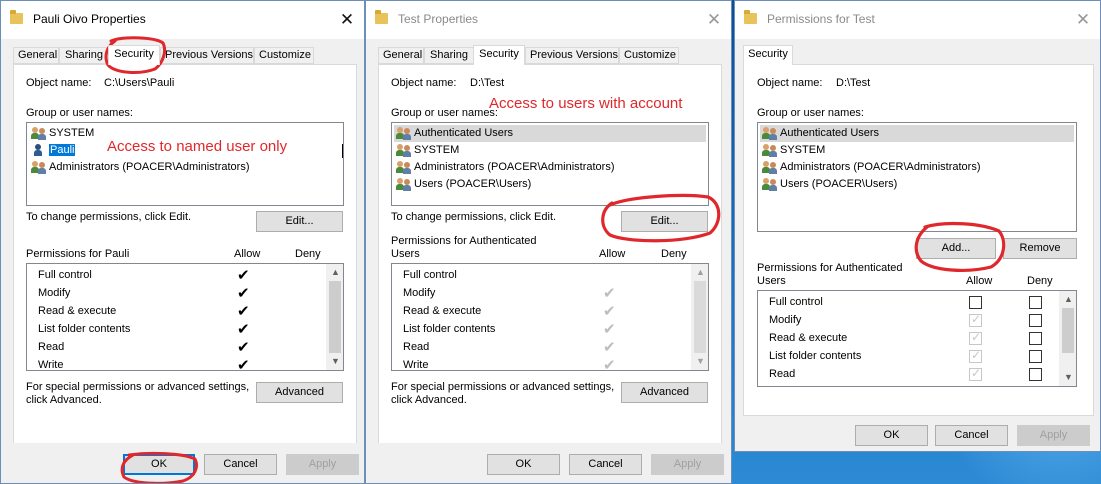 This screenshot has width=1101, height=484. I want to click on object-name-label: Object name:, so click(790, 83).